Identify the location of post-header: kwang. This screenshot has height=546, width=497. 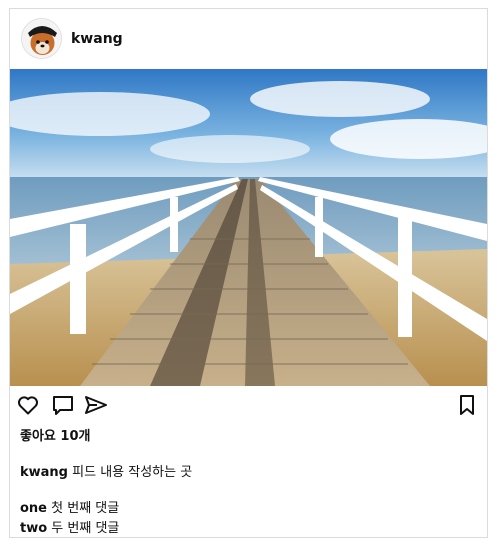
(248, 39).